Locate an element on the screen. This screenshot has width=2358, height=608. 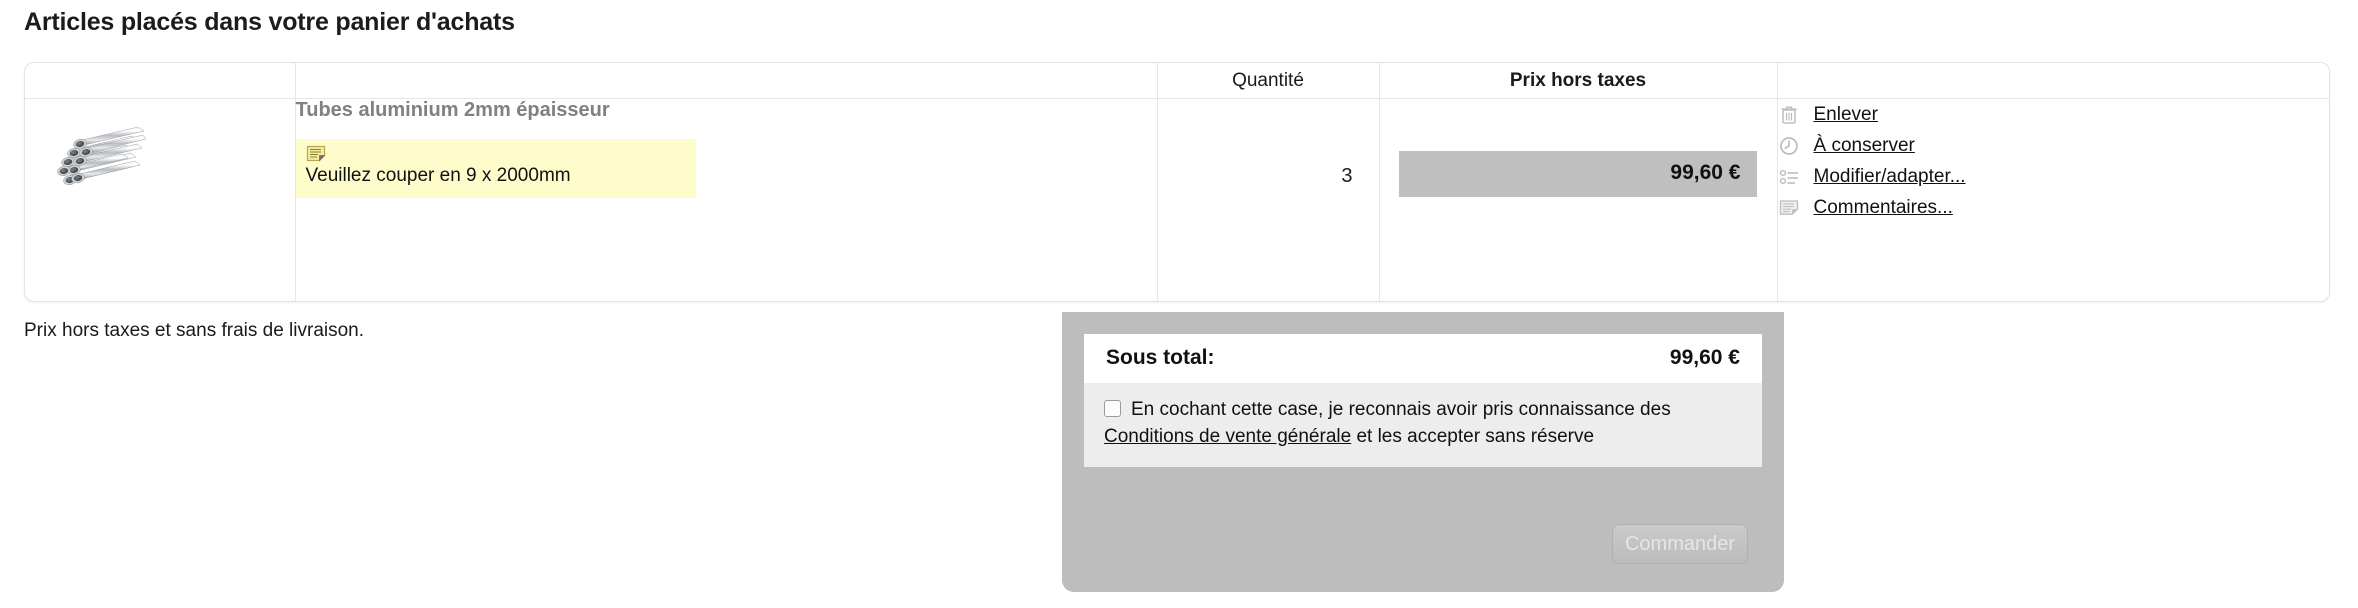
terms-checkbox is located at coordinates (1112, 408).